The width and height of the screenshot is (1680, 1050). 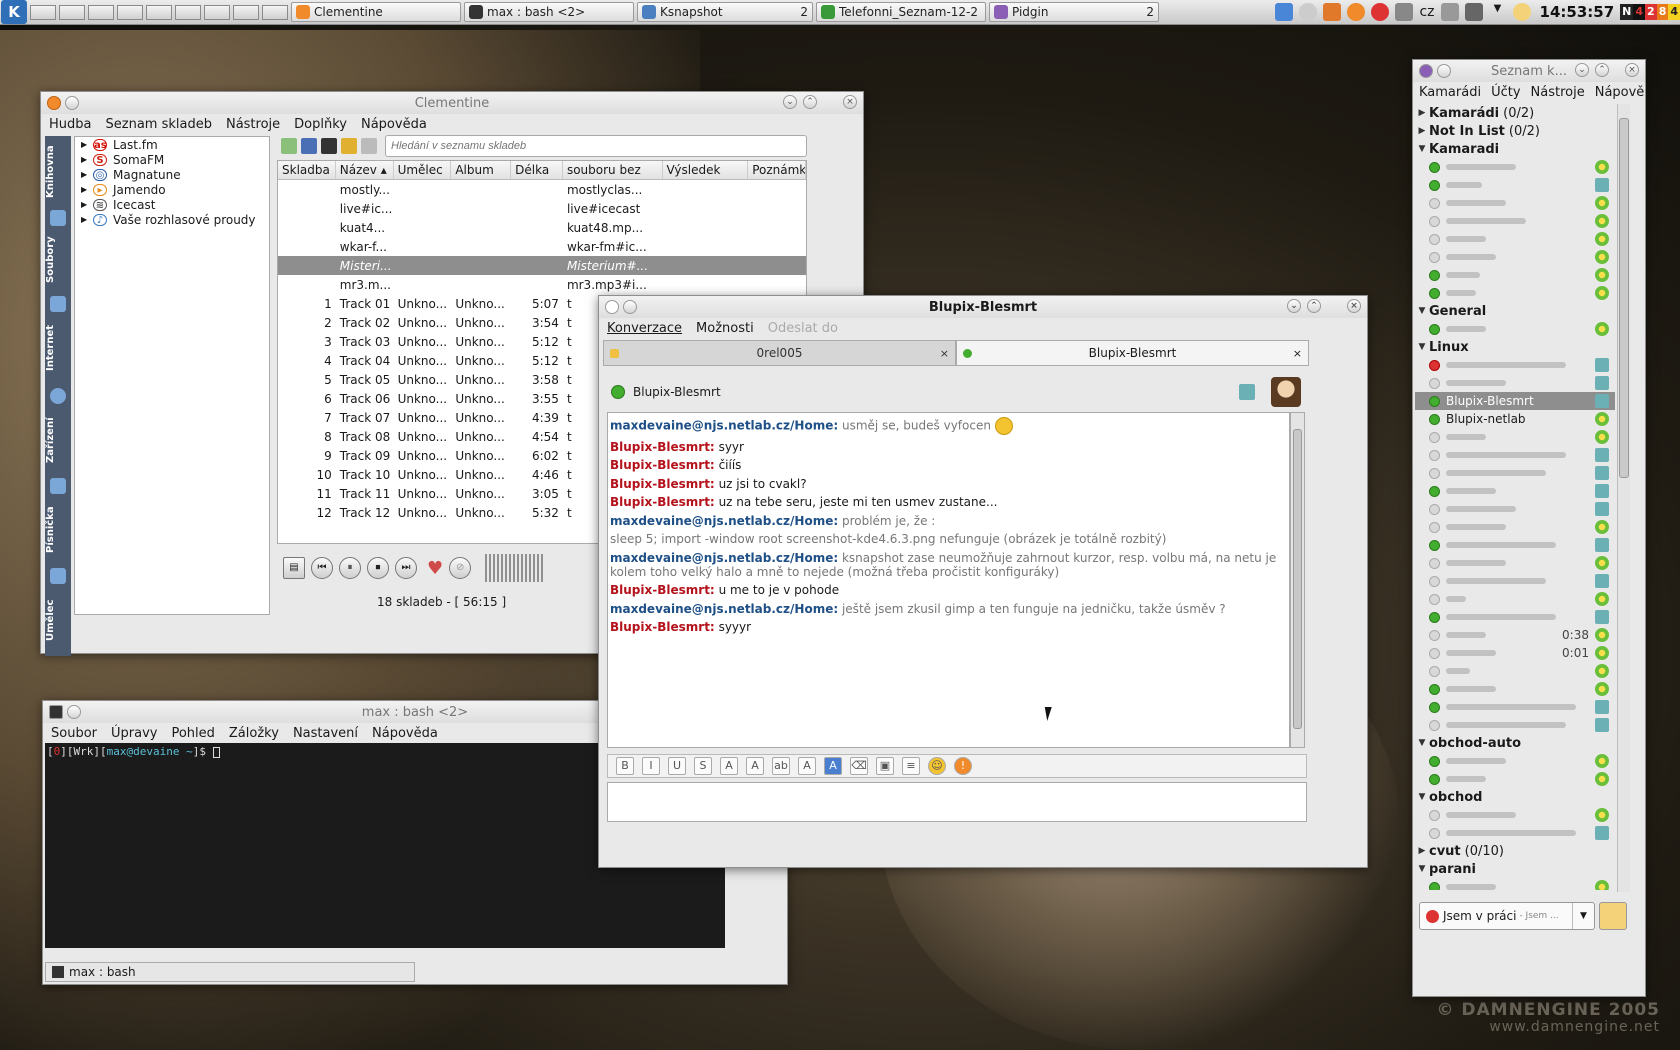 I want to click on undo-icon, so click(x=349, y=146).